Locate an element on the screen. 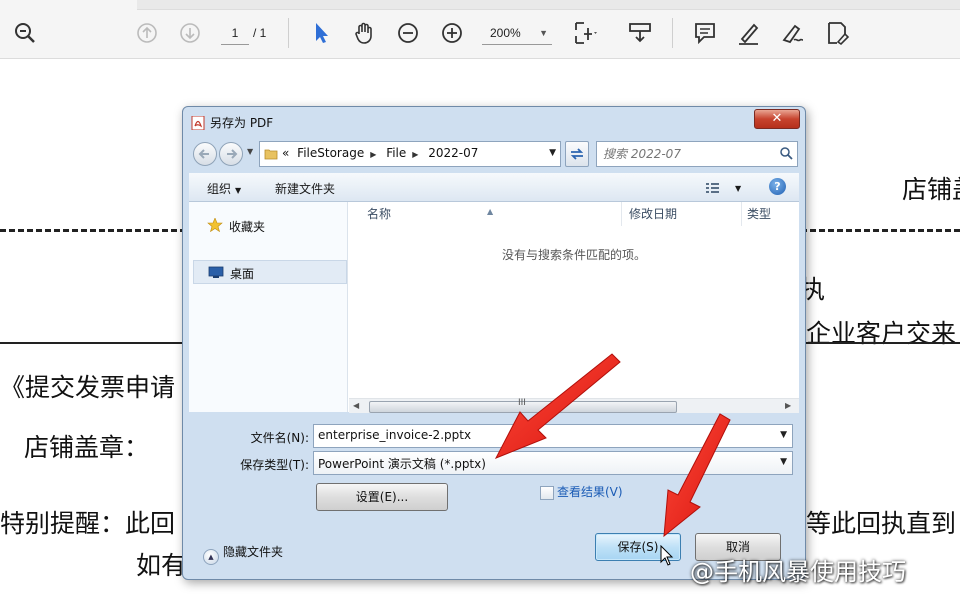  next-page-icon is located at coordinates (190, 33).